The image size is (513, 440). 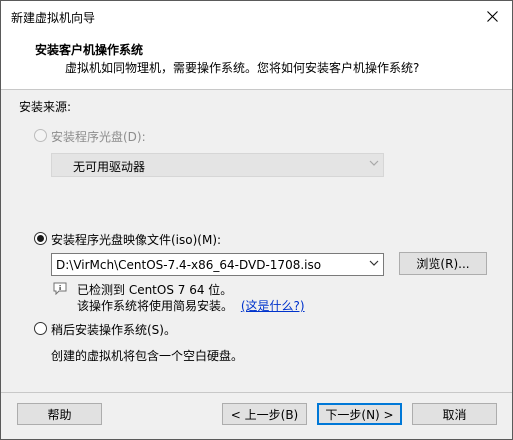 I want to click on close-icon, so click(x=492, y=16).